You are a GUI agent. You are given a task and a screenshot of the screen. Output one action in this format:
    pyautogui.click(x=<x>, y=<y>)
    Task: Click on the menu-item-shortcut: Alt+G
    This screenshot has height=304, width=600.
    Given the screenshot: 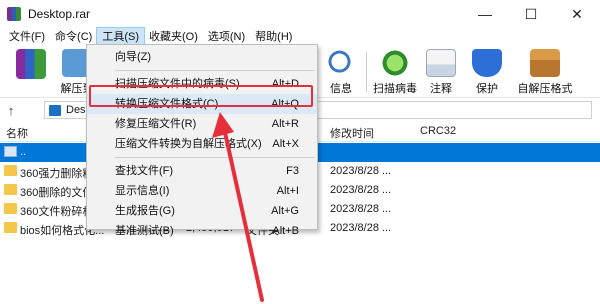 What is the action you would take?
    pyautogui.click(x=285, y=211)
    